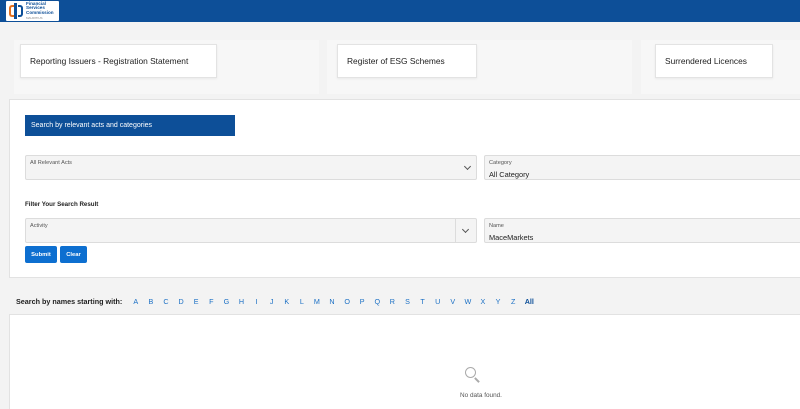 This screenshot has height=409, width=800. Describe the element at coordinates (196, 301) in the screenshot. I see `letter-link: E` at that location.